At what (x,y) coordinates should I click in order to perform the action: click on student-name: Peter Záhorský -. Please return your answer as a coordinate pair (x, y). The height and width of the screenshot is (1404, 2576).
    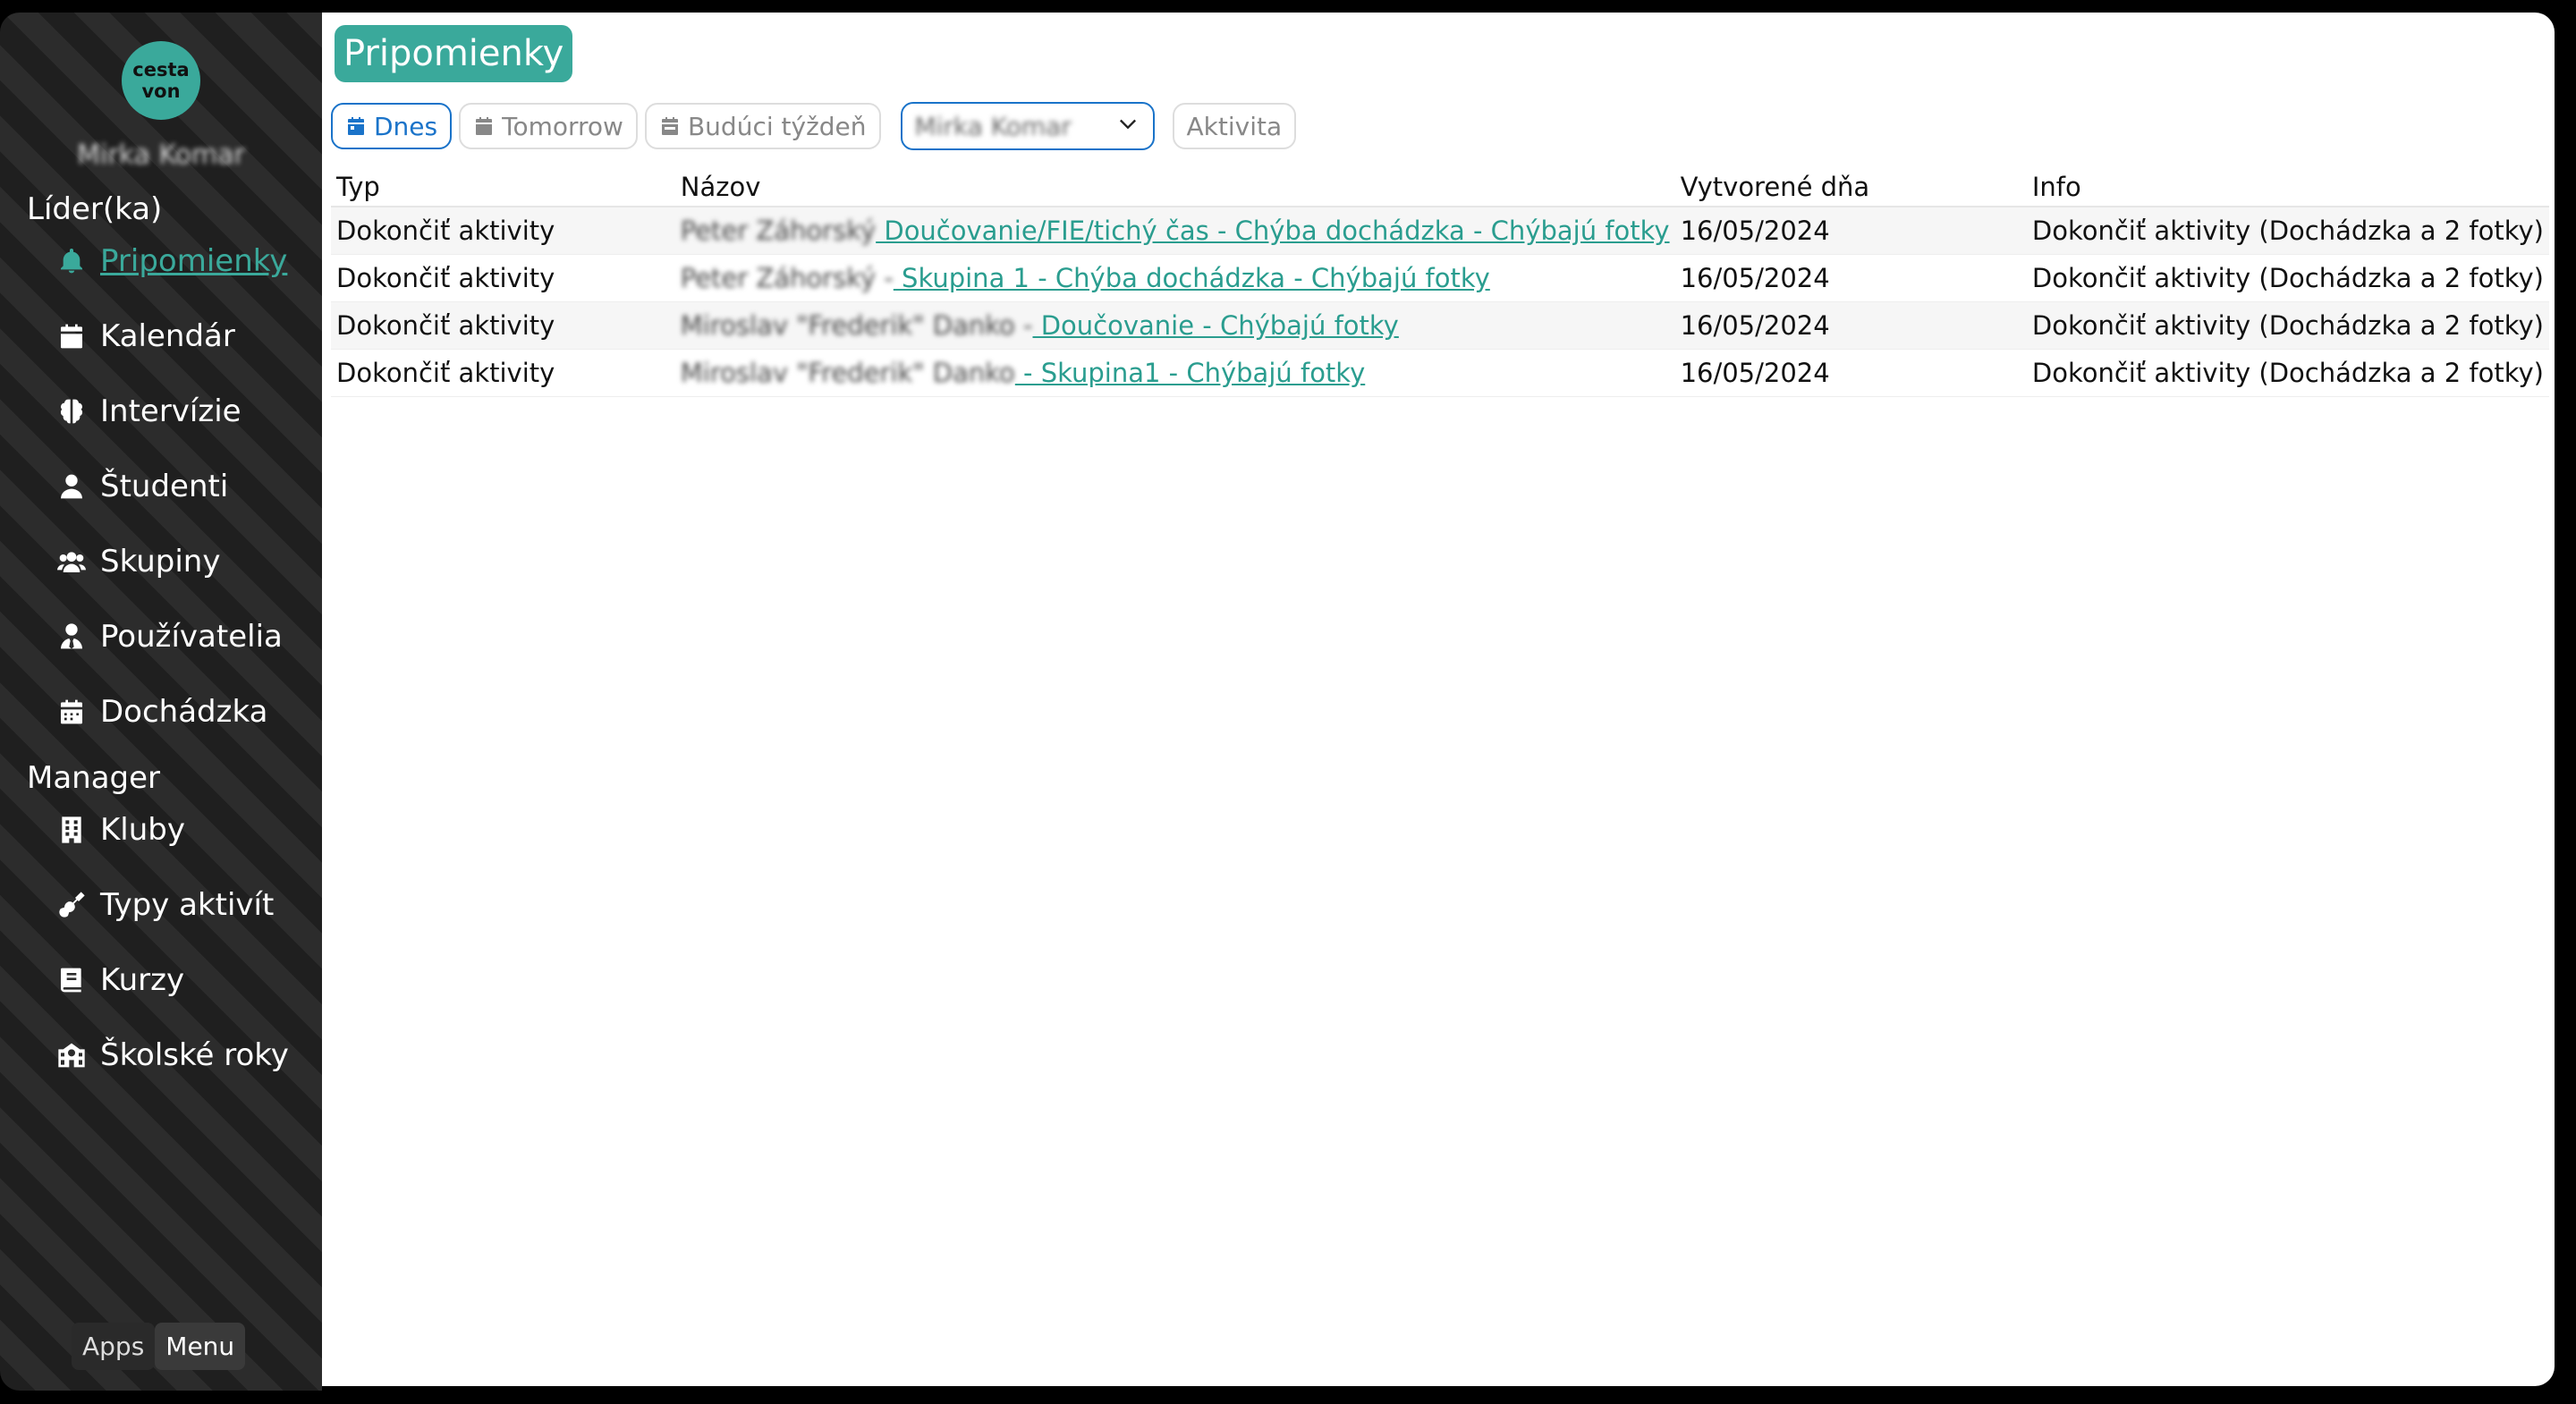
    Looking at the image, I should click on (787, 278).